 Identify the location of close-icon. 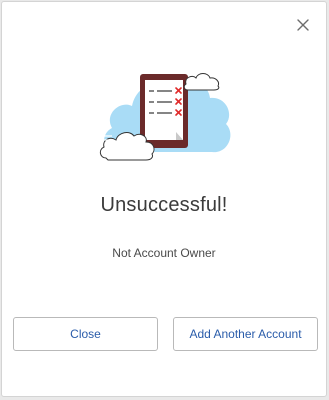
(303, 25).